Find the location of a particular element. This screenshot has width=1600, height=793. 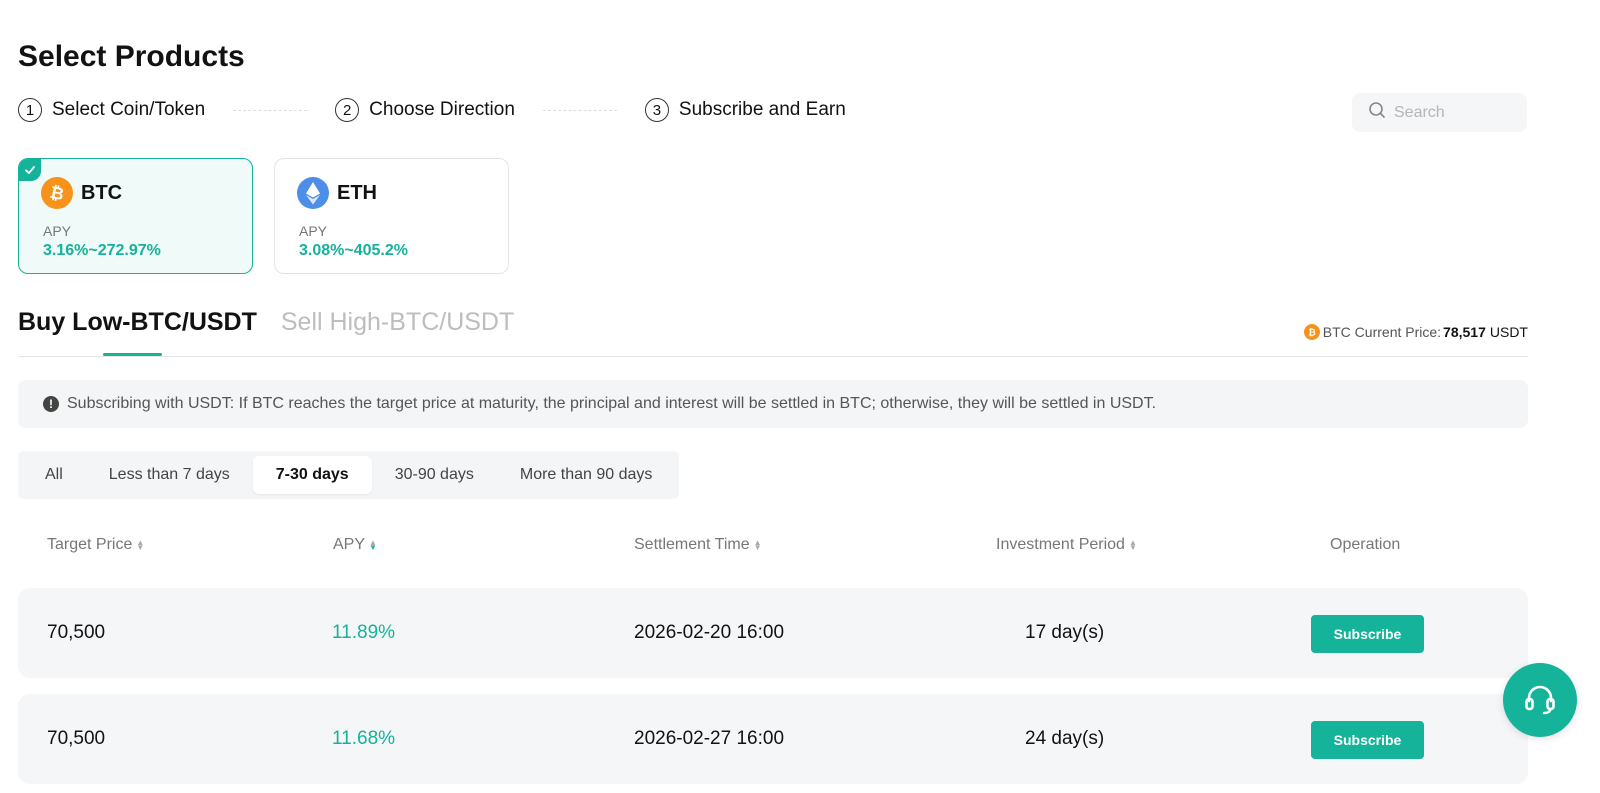

step-1: 1 Select Coin/Token is located at coordinates (111, 110).